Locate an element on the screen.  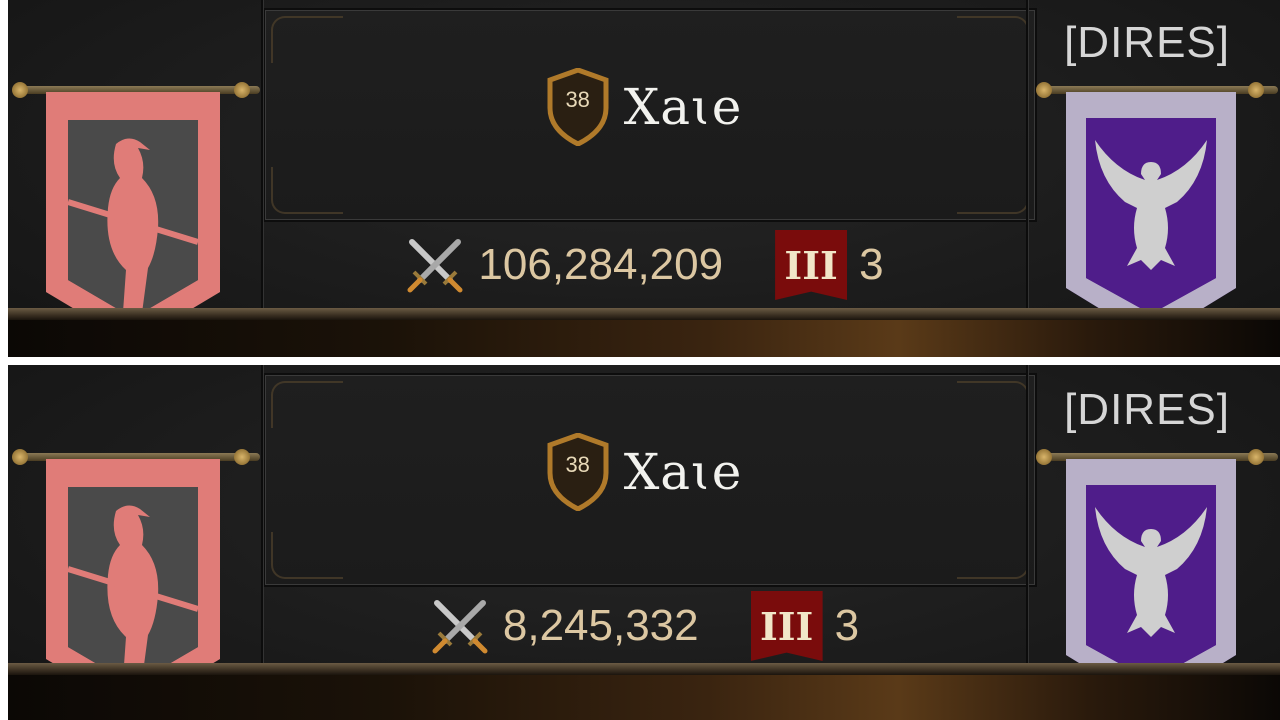
power-value: 106,284,209 is located at coordinates (601, 264).